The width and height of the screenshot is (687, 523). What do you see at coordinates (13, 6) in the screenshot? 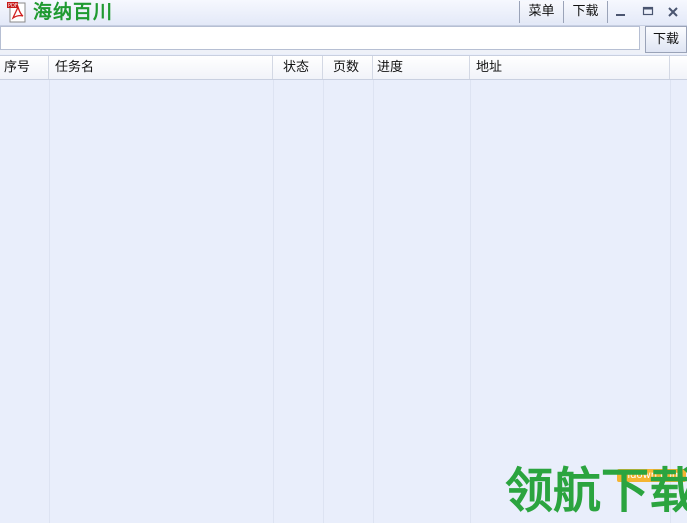
I see `svg-text: PDF` at bounding box center [13, 6].